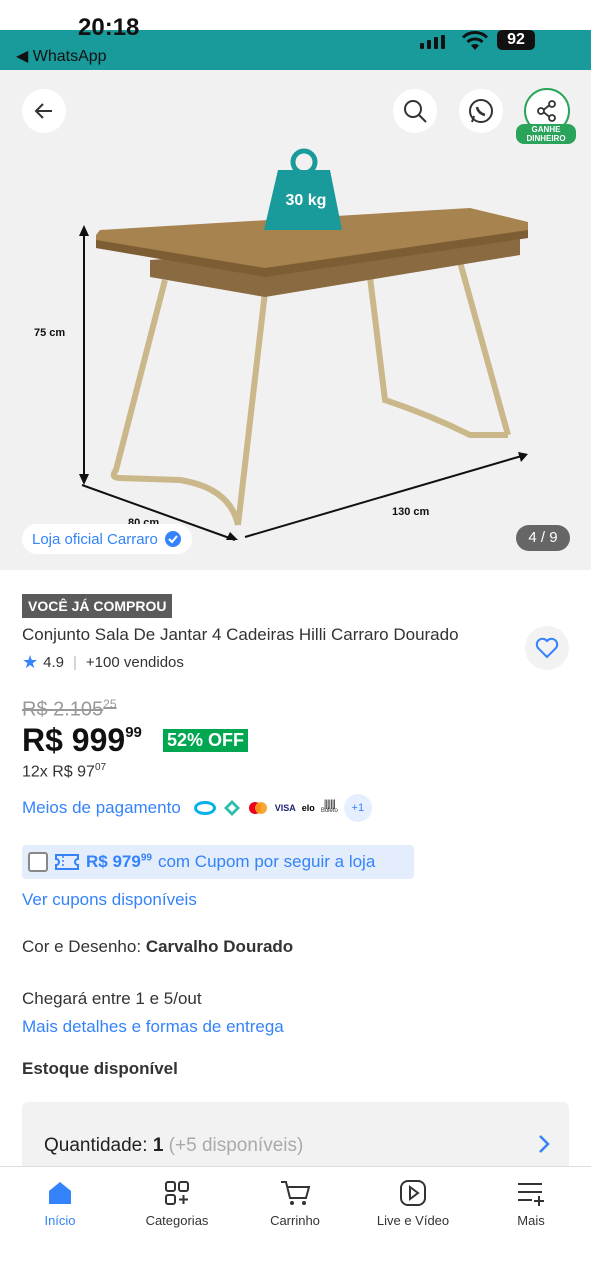 This screenshot has width=591, height=1280. Describe the element at coordinates (82, 740) in the screenshot. I see `current-price: R$ 99999` at that location.